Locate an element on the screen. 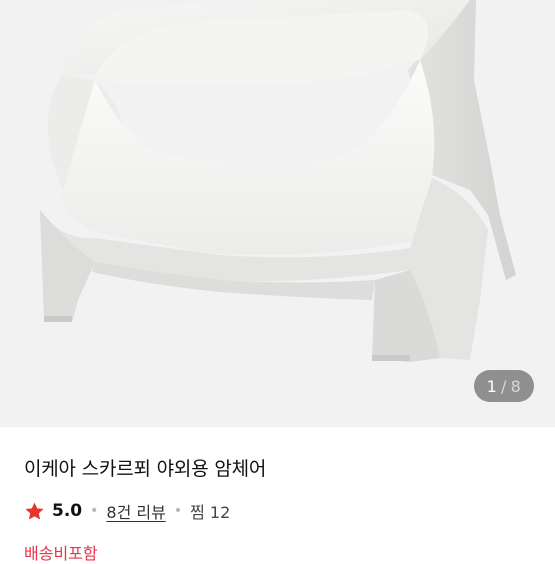 This screenshot has width=555, height=564. shipping-included-label: 배송비포함 is located at coordinates (61, 553).